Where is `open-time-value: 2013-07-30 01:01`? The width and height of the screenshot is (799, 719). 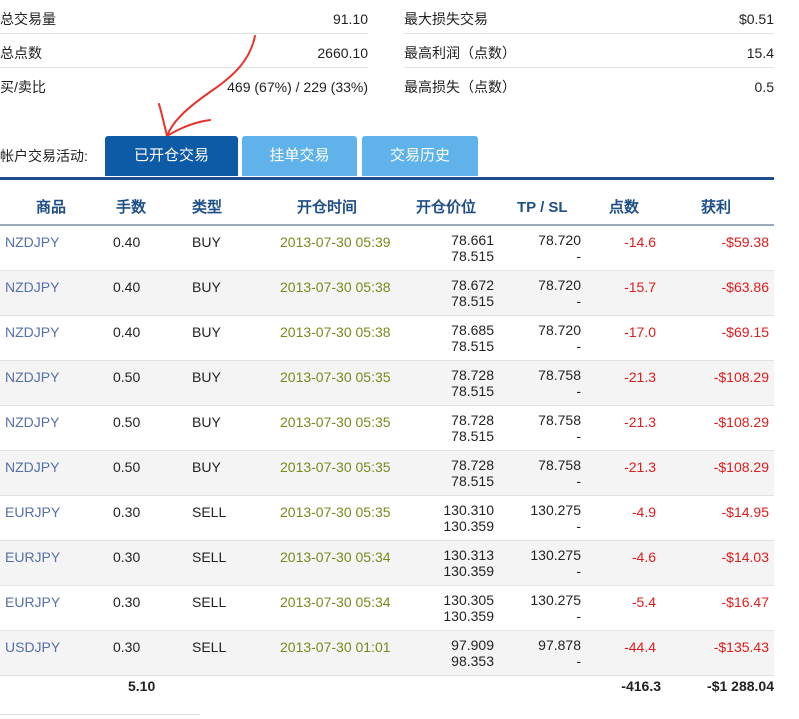
open-time-value: 2013-07-30 01:01 is located at coordinates (335, 647).